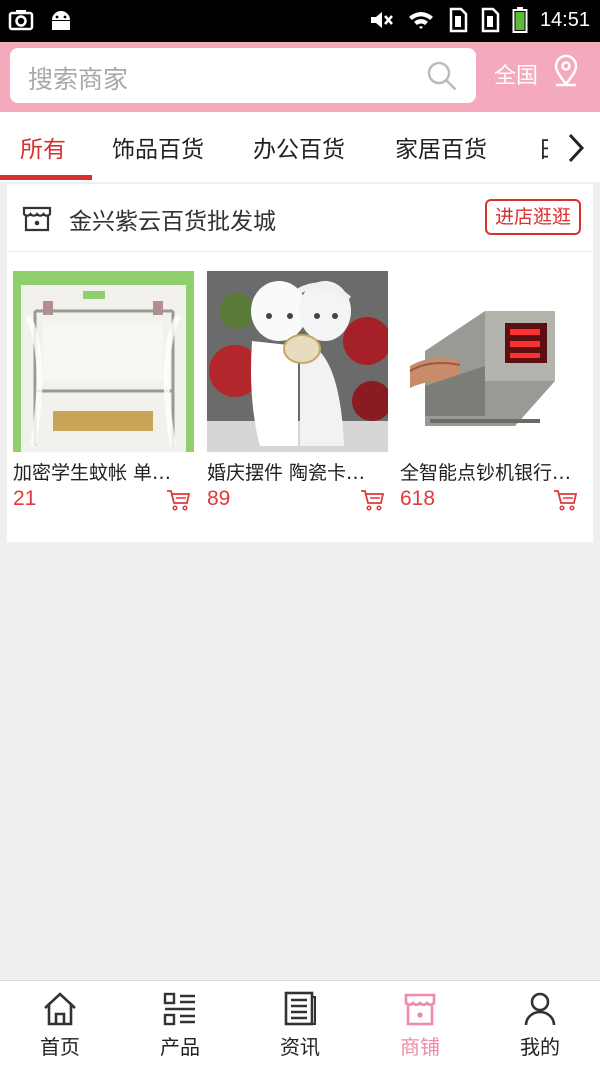 The height and width of the screenshot is (1067, 600). What do you see at coordinates (295, 473) in the screenshot?
I see `product-title: 婚庆摆件 陶瓷卡通娃娃` at bounding box center [295, 473].